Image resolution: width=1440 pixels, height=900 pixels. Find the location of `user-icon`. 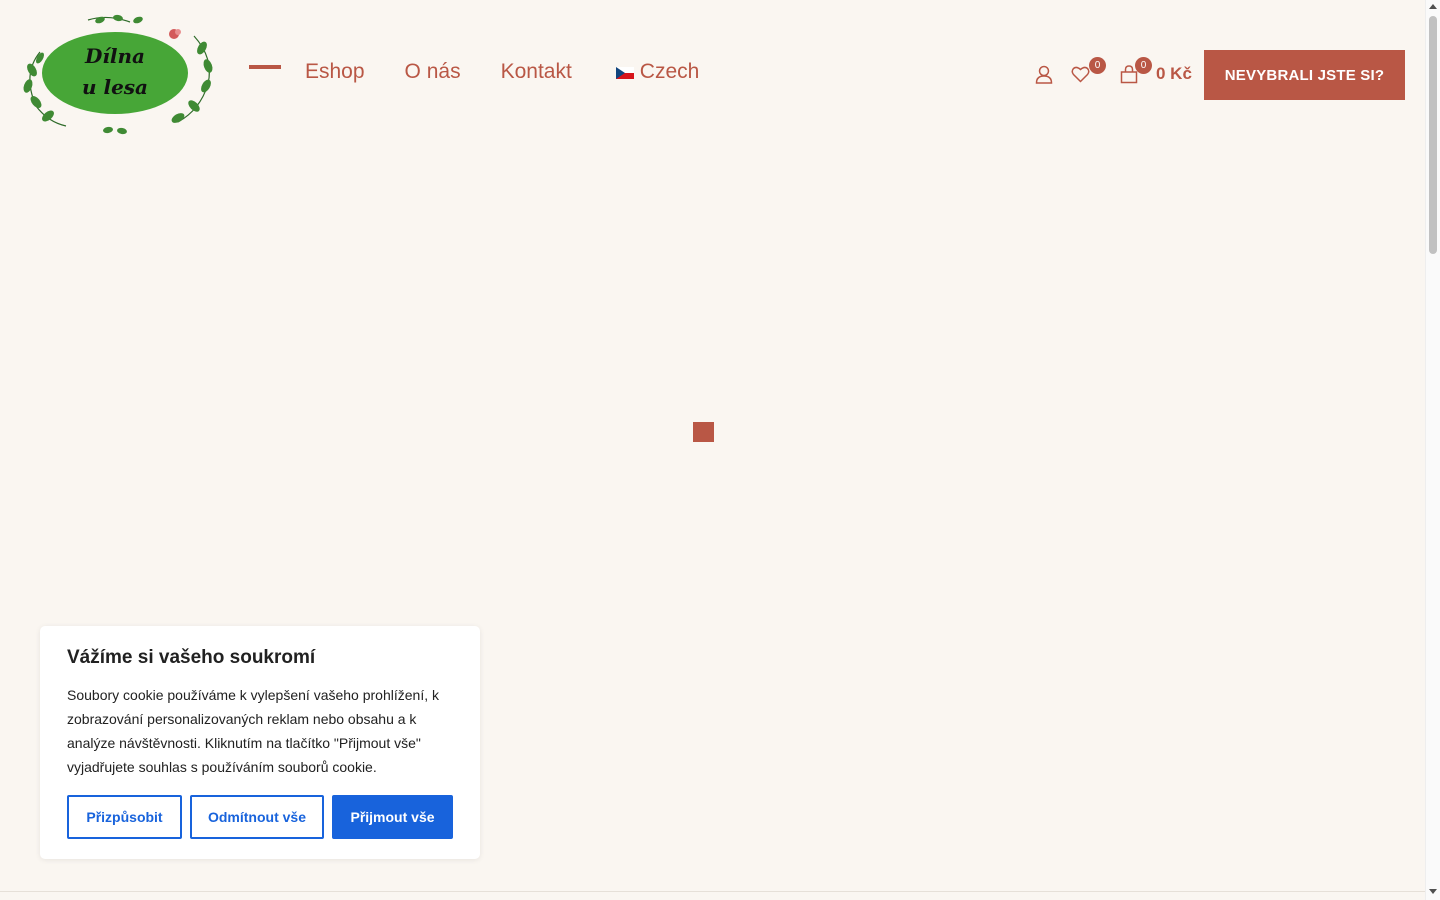

user-icon is located at coordinates (1044, 74).